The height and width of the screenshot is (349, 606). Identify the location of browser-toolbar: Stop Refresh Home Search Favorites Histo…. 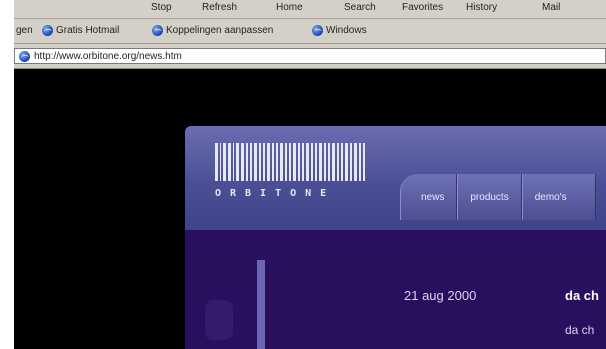
(310, 9).